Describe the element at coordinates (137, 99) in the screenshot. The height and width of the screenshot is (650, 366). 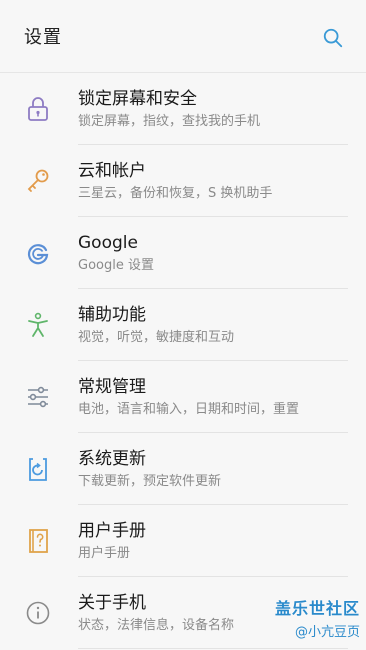
I see `item-label: 锁定屏幕和安全` at that location.